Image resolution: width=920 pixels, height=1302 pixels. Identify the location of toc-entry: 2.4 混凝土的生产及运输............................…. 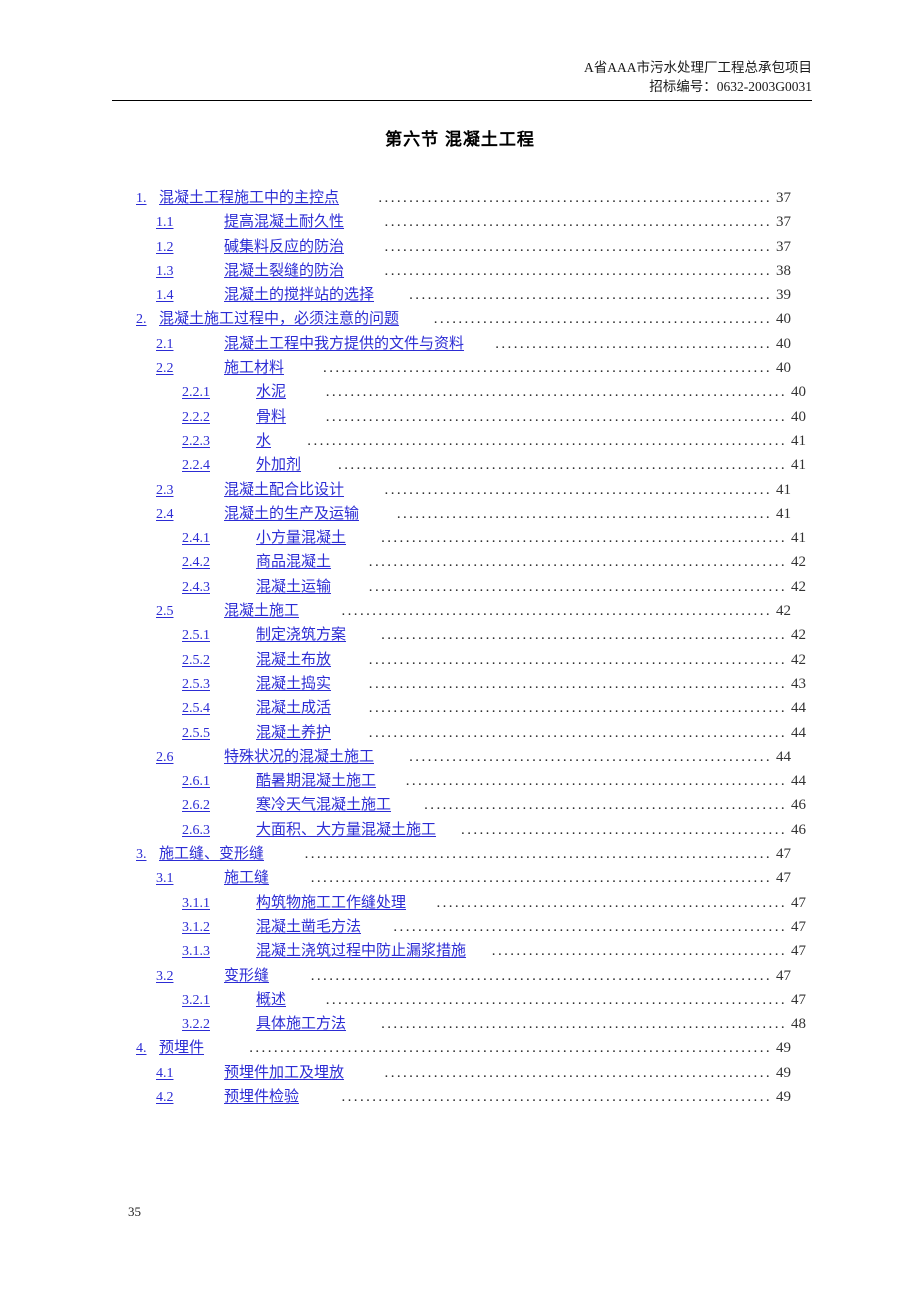
(462, 514).